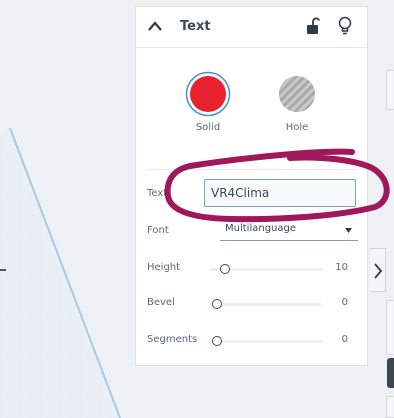 This screenshot has height=418, width=394. I want to click on bevel-field-label: Bevel, so click(161, 302).